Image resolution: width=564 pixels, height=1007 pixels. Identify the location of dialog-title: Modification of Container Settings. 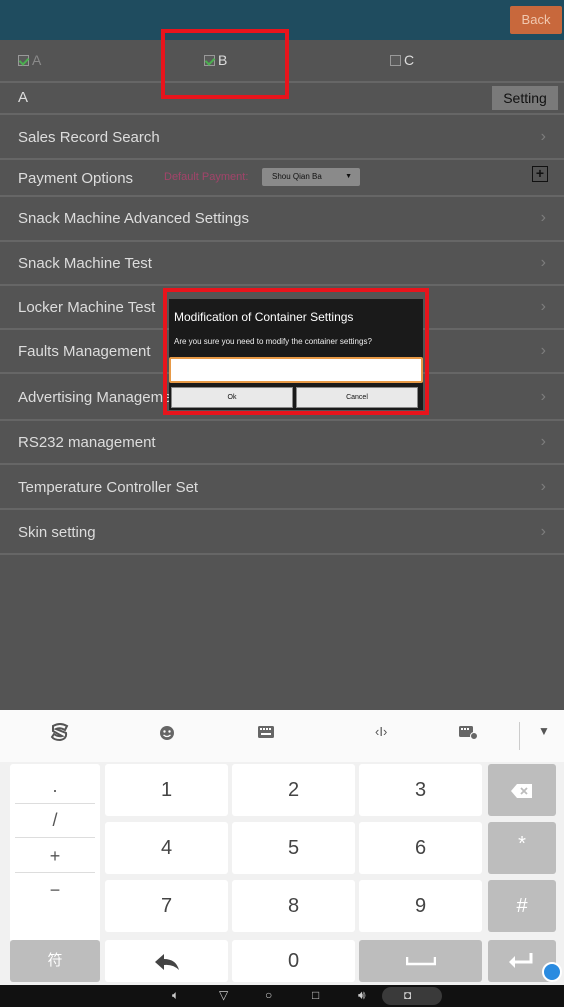
(264, 317).